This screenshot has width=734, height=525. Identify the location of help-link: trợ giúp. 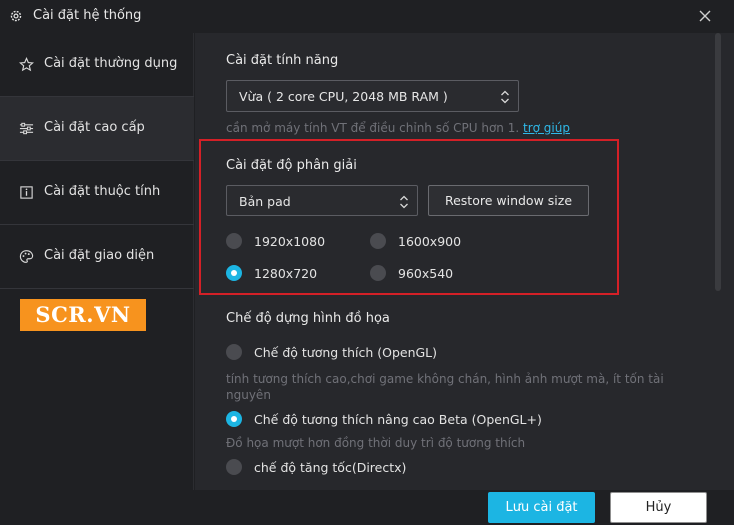
(546, 128).